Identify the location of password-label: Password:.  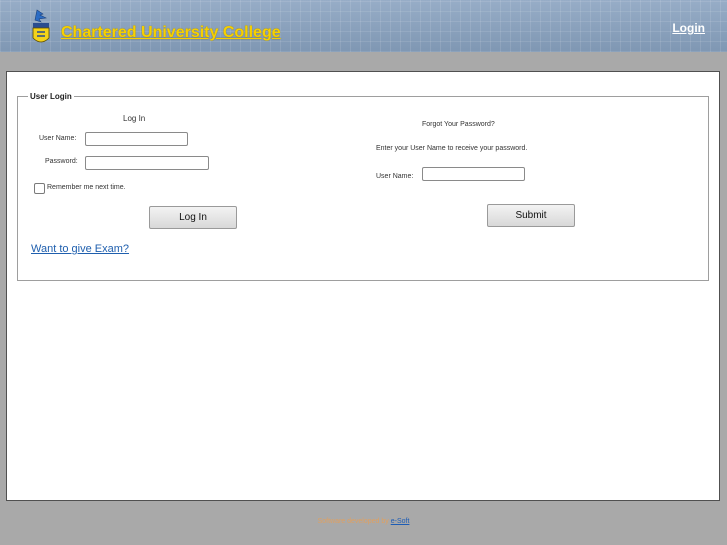
(61, 161).